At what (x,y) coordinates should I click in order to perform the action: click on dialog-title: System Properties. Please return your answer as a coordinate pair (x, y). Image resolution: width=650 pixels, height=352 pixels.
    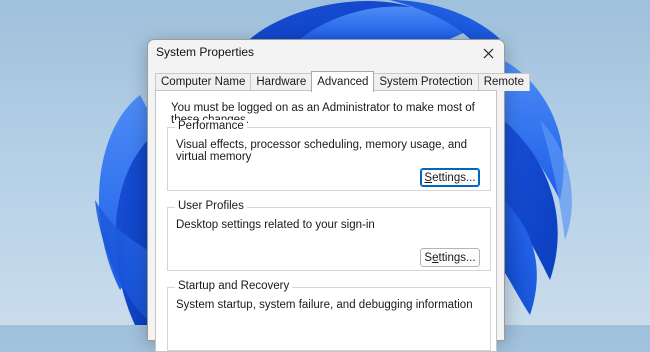
    Looking at the image, I should click on (205, 52).